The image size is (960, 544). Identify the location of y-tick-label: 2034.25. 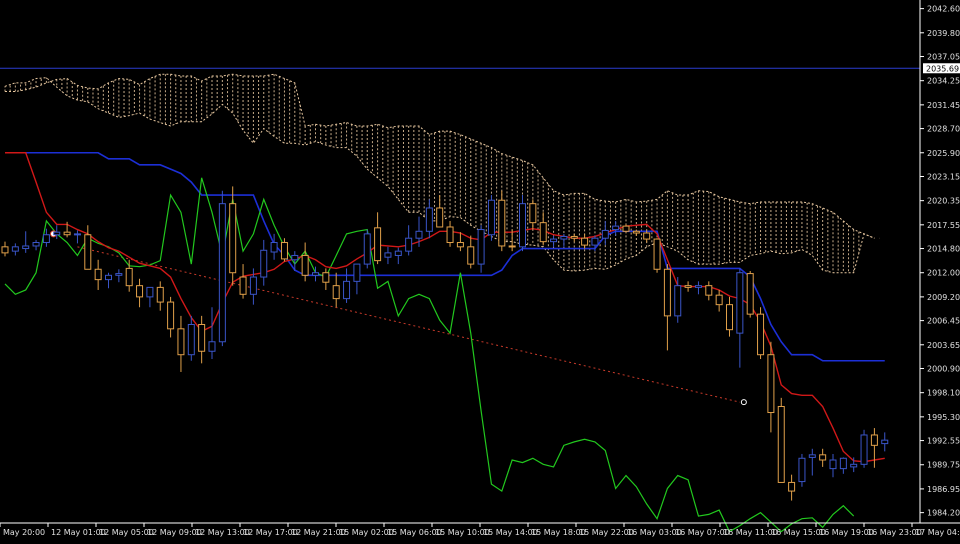
(943, 81).